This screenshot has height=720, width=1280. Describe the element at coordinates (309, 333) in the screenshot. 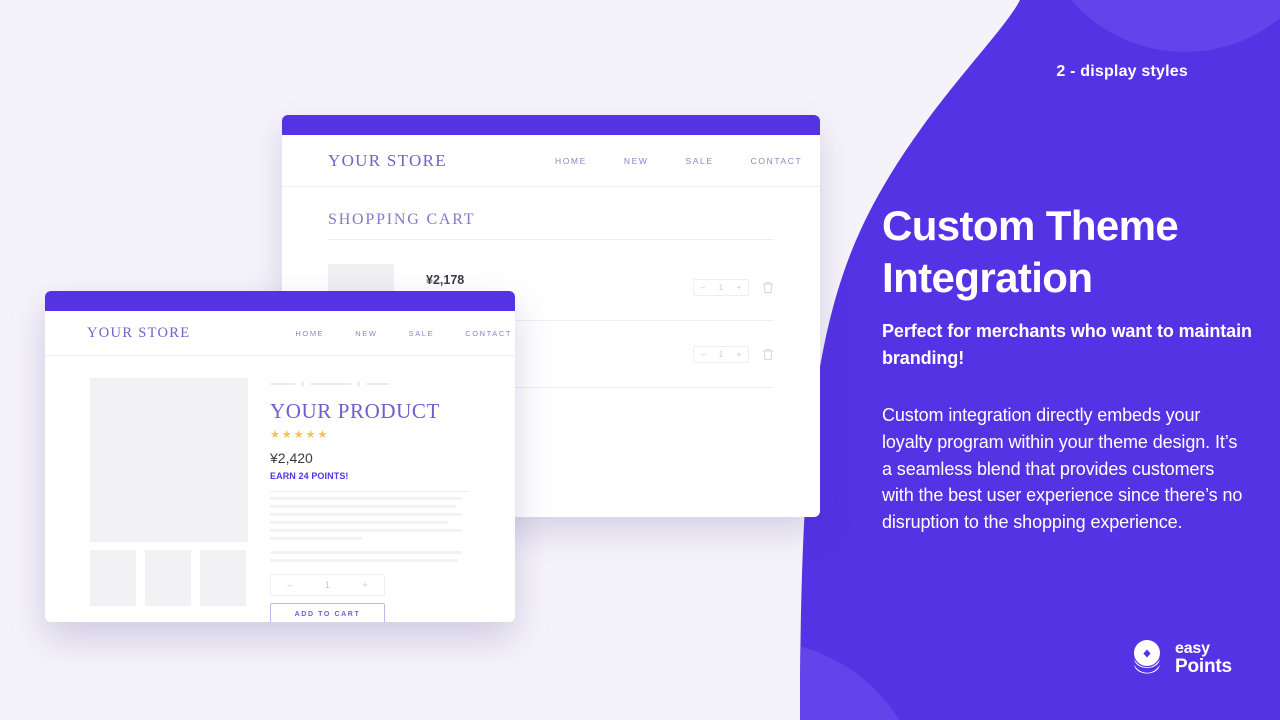

I see `product-nav-item-home: HOME` at that location.